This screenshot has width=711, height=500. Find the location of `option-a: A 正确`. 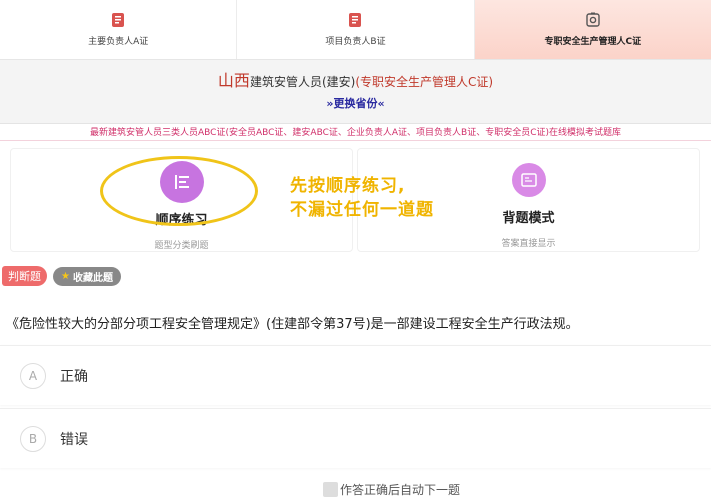

option-a: A 正确 is located at coordinates (355, 375).